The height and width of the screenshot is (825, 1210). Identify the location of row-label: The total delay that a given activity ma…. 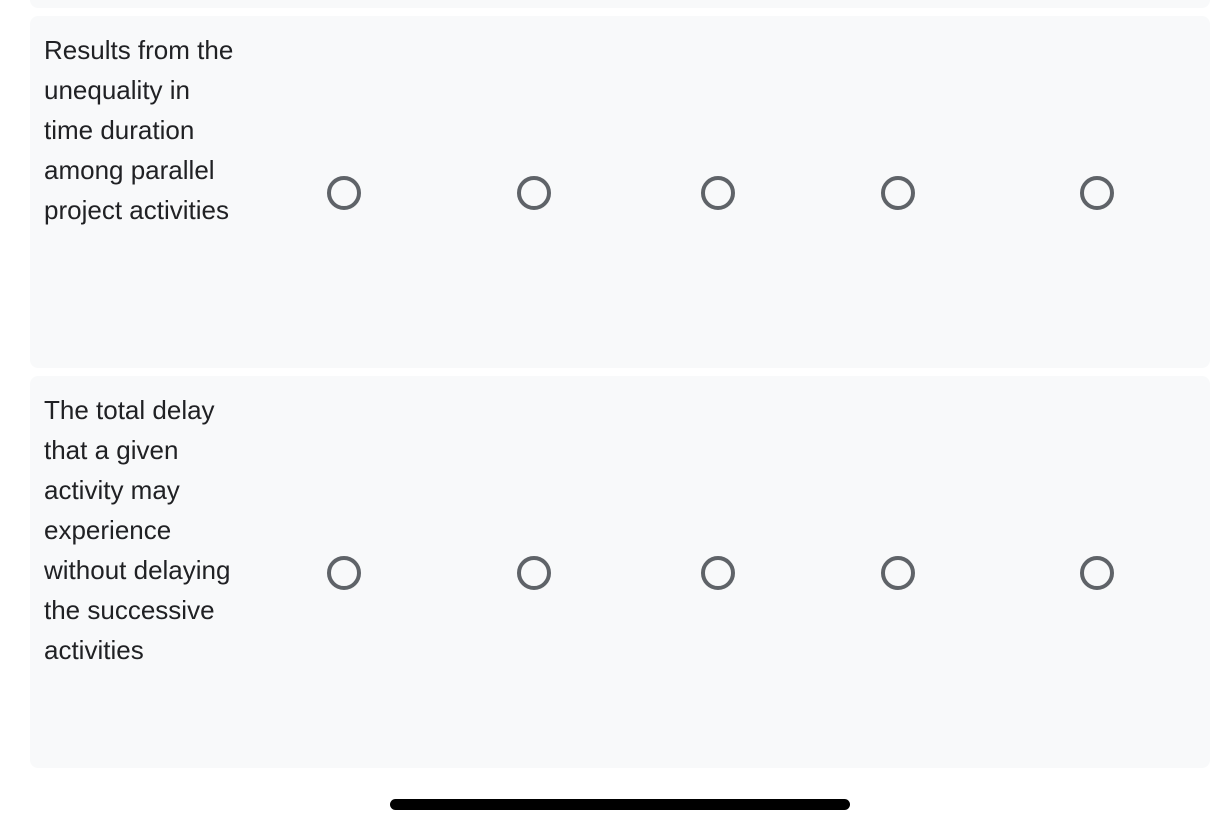
(137, 530).